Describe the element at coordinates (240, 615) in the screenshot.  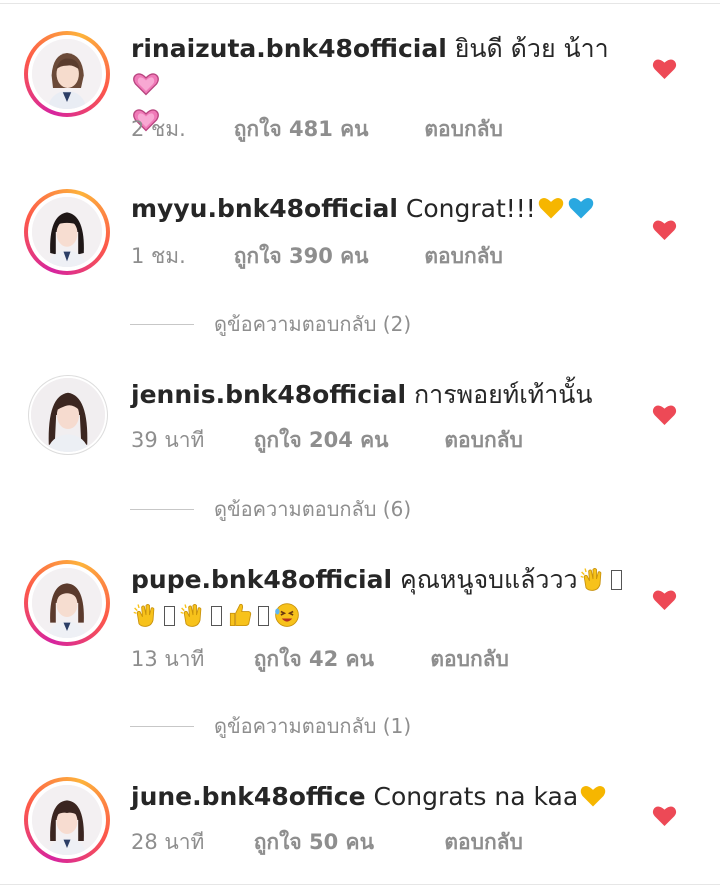
I see `thumbs-up-icon` at that location.